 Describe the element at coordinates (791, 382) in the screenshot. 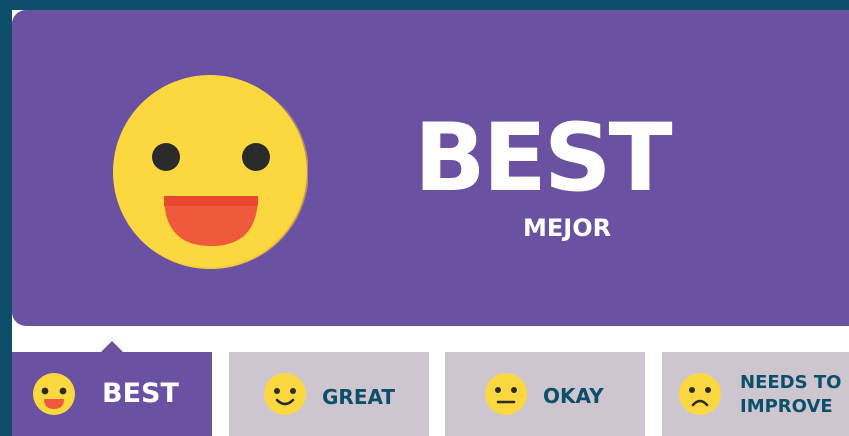

I see `tab-label-needs-to-improve-line1: NEEDS TO` at that location.